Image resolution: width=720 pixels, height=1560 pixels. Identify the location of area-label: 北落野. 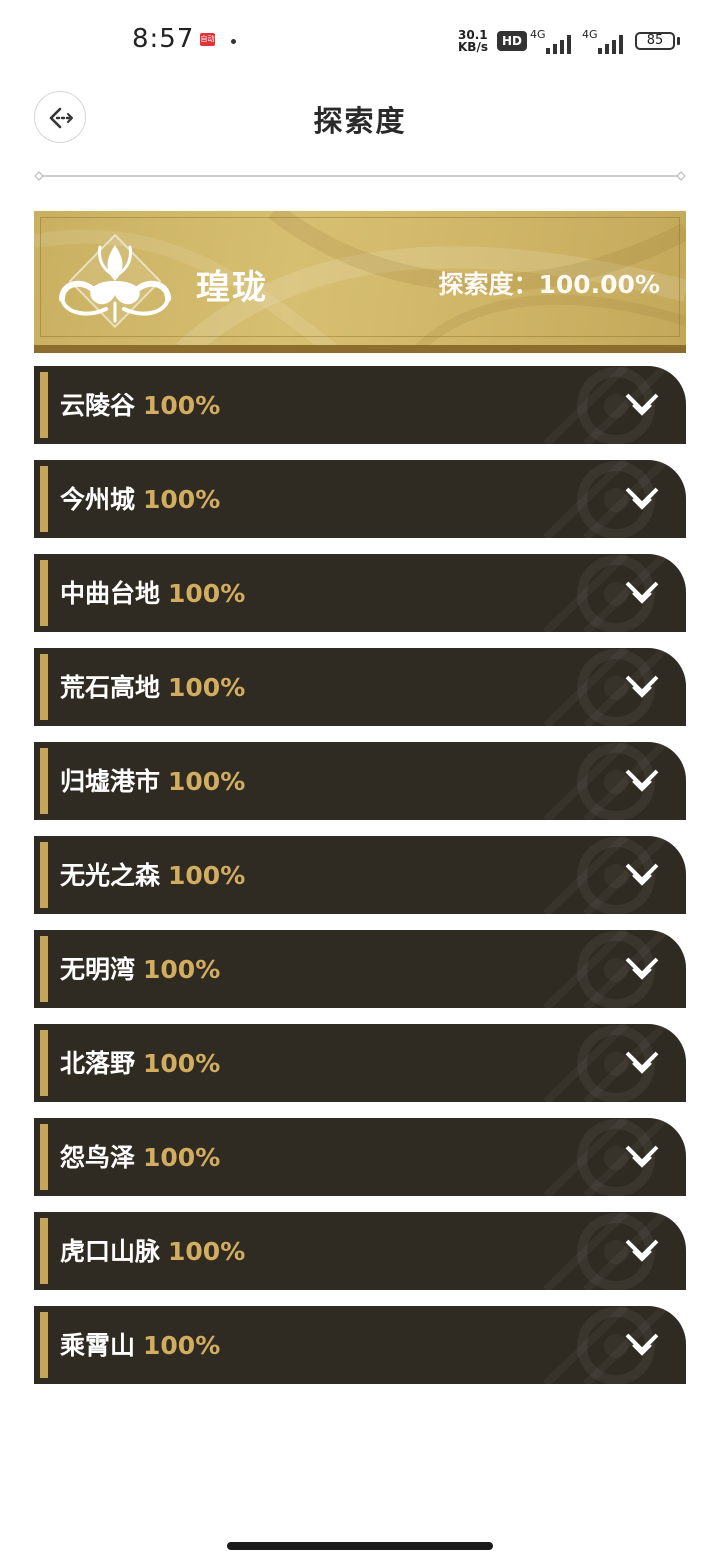
(98, 1063).